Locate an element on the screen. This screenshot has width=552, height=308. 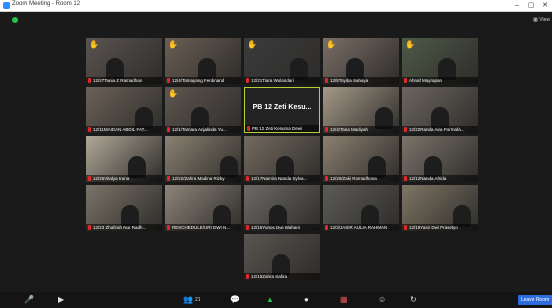
name-bar: 12/16Yunos Dwi Wahani is located at coordinates (282, 227).